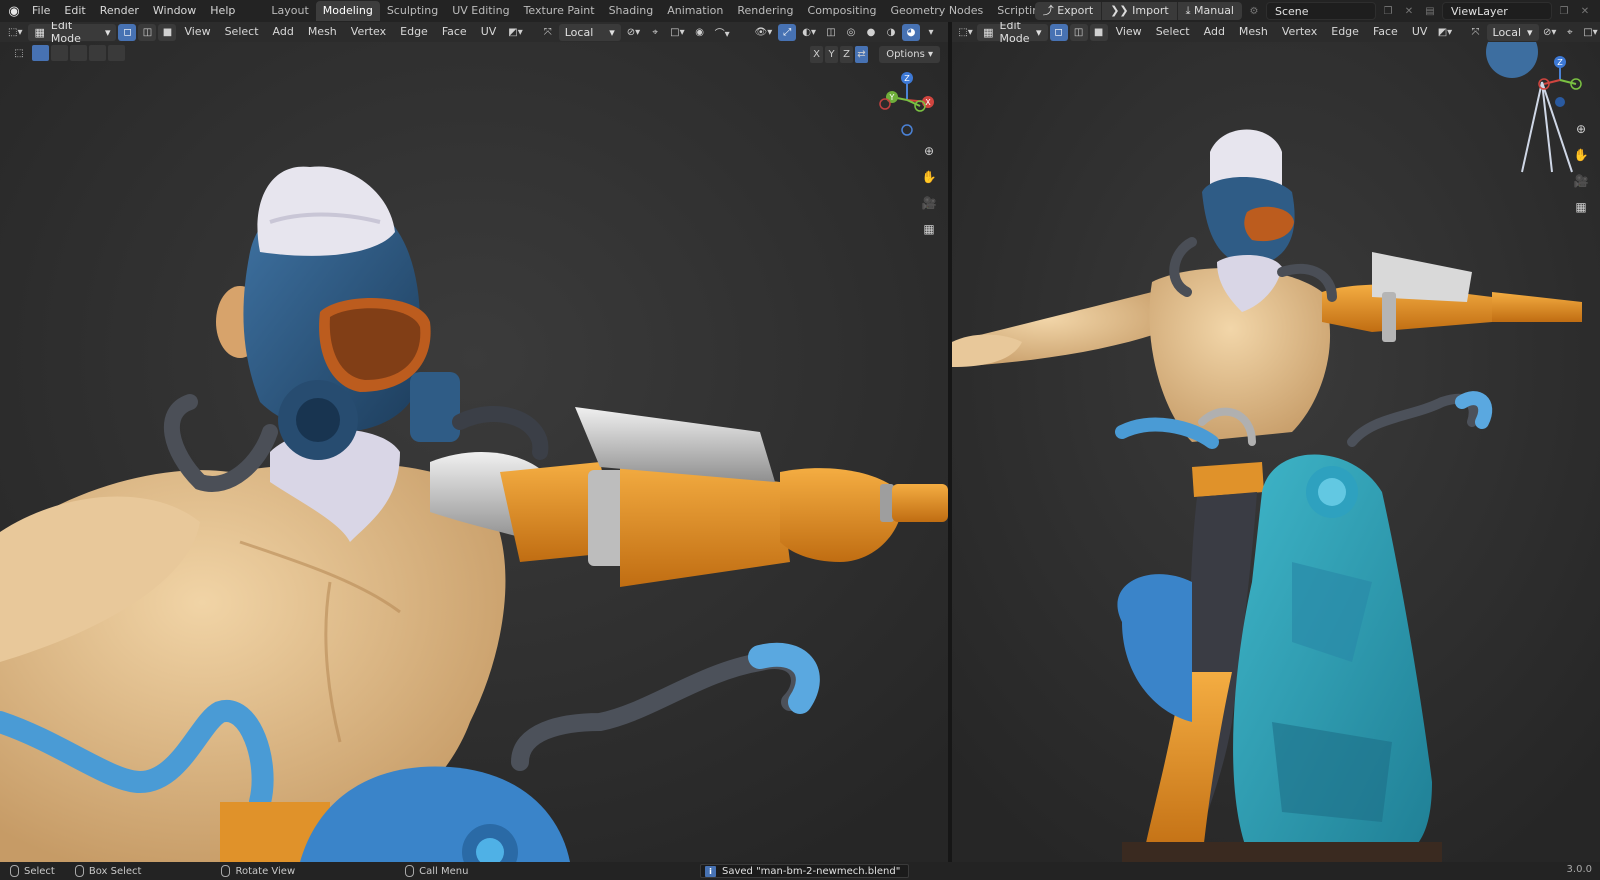 This screenshot has width=1600, height=880. Describe the element at coordinates (1585, 11) in the screenshot. I see `delete-viewlayer-icon: ✕` at that location.